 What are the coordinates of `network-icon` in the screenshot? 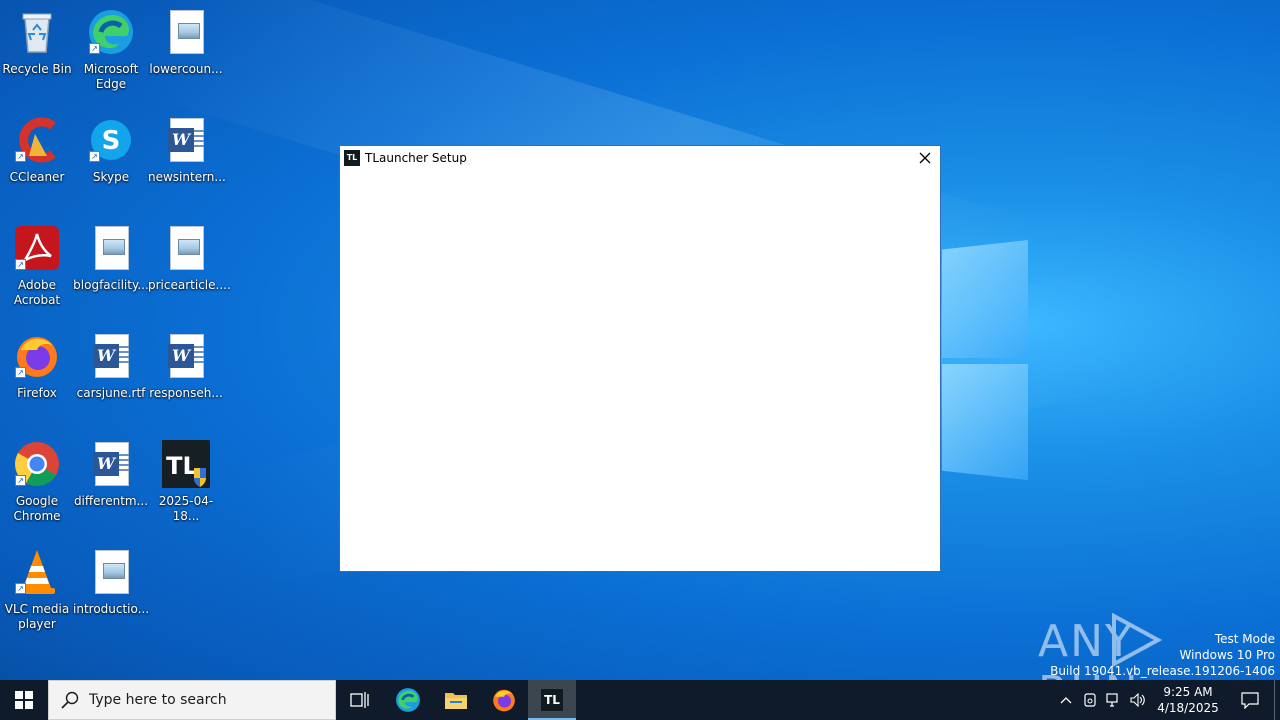 It's located at (1112, 700).